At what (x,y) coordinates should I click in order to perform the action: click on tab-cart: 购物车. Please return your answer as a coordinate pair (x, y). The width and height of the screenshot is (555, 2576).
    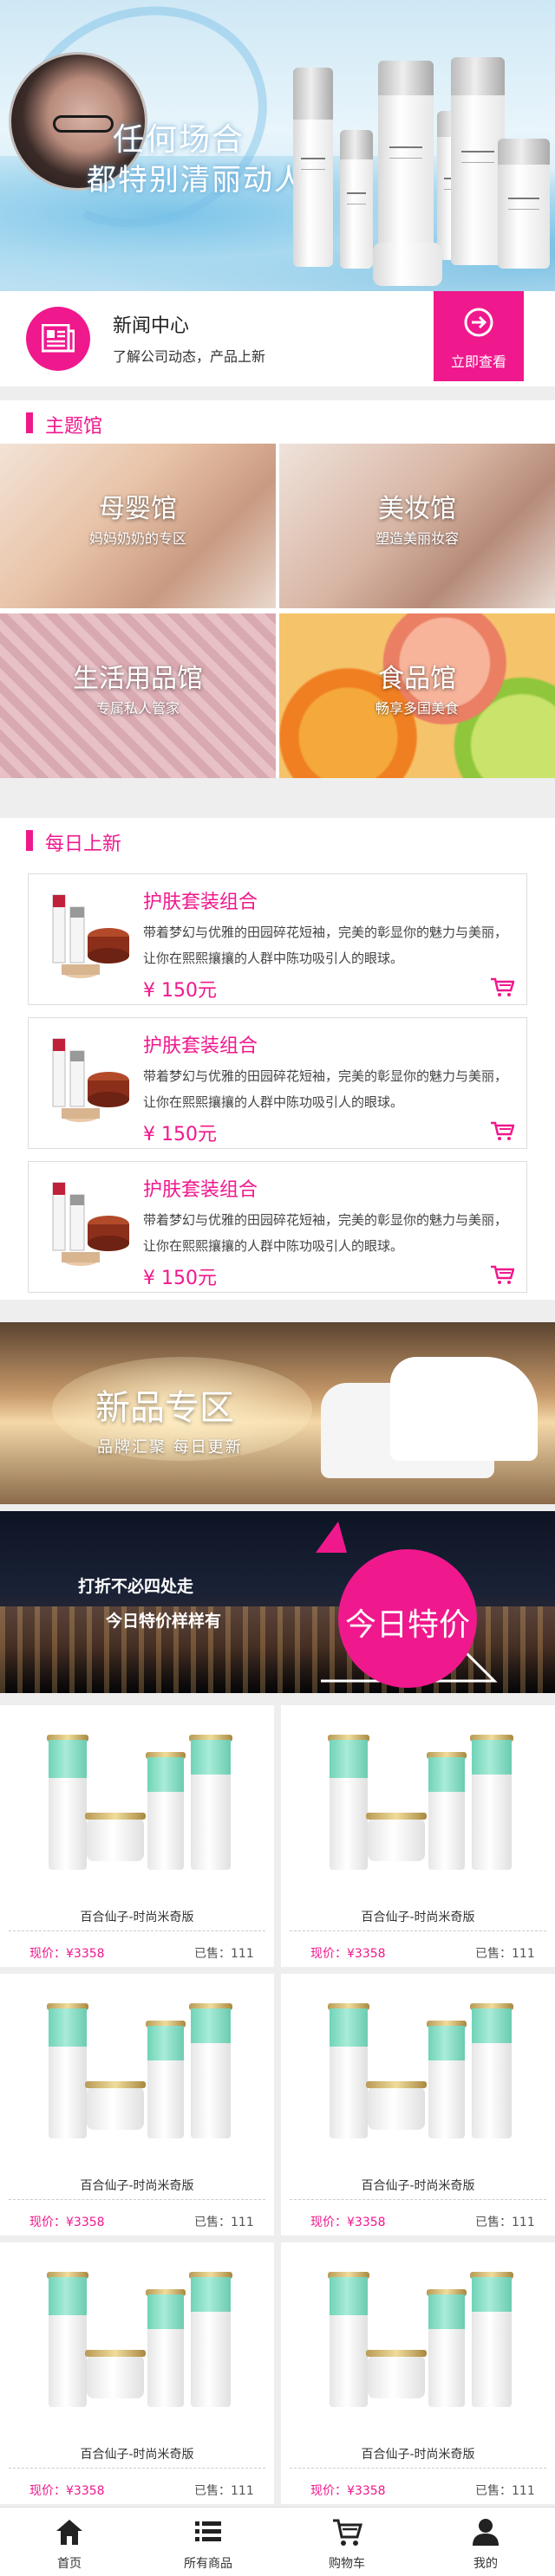
    Looking at the image, I should click on (347, 2542).